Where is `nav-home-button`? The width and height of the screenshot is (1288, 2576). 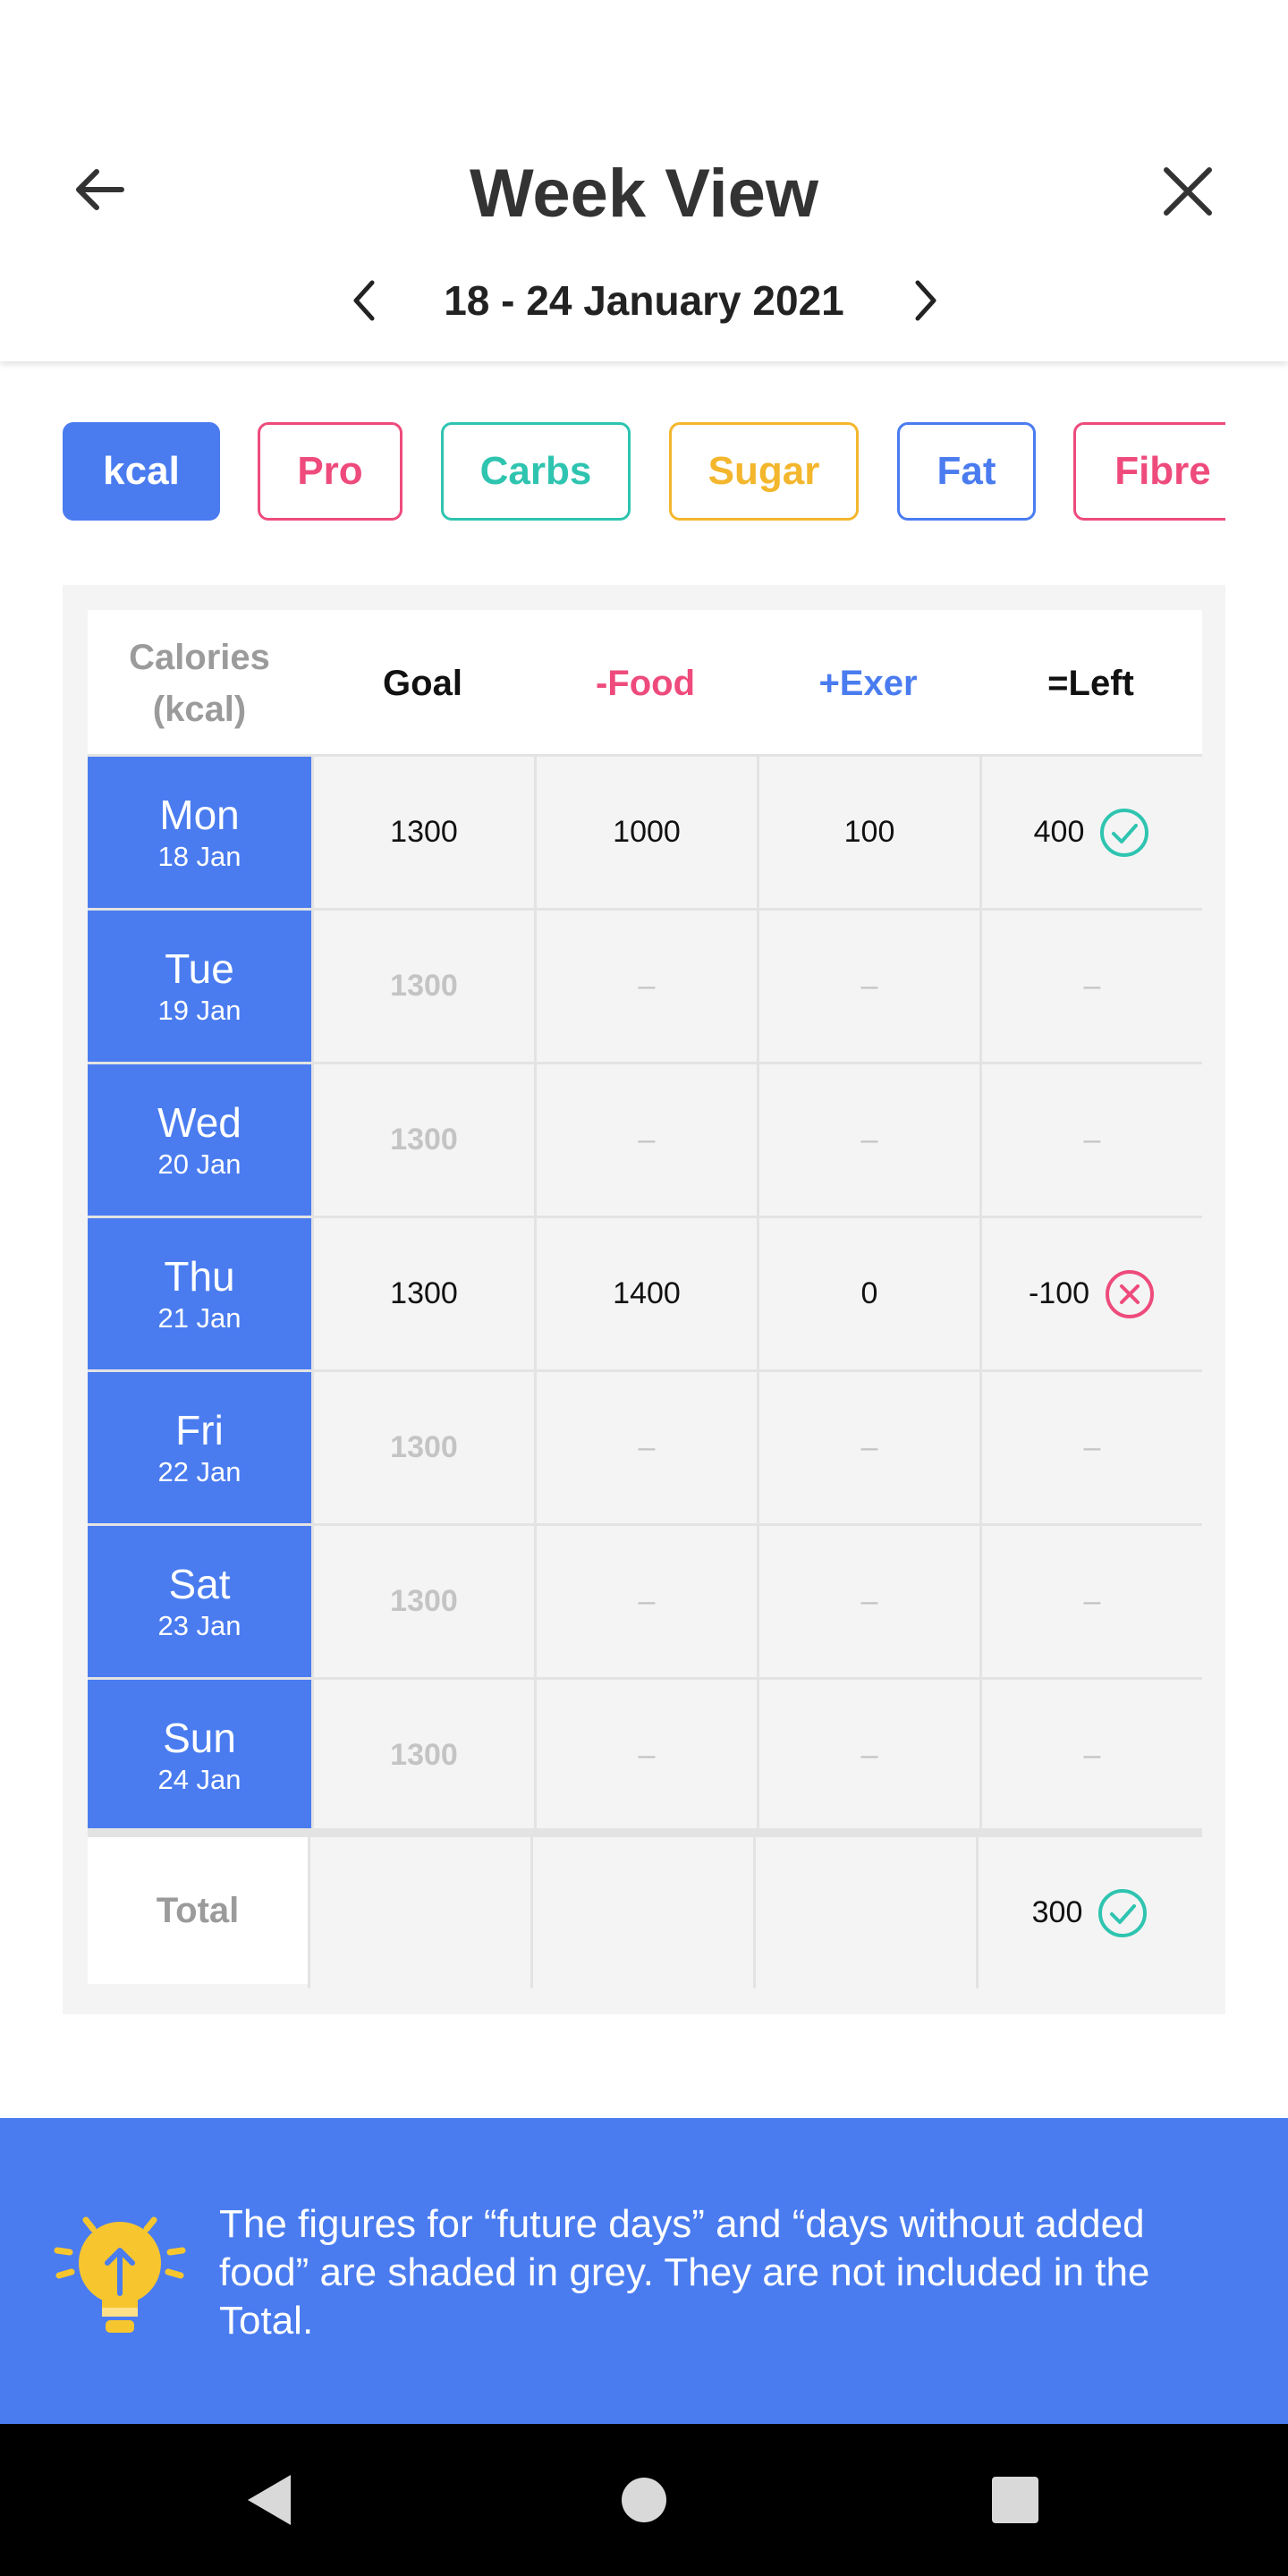 nav-home-button is located at coordinates (644, 2500).